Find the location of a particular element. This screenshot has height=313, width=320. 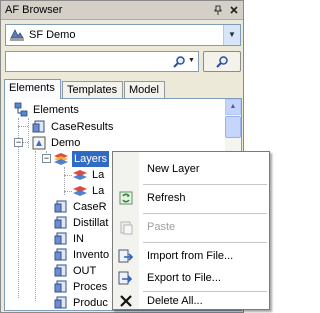

tab-model: Model is located at coordinates (144, 90).